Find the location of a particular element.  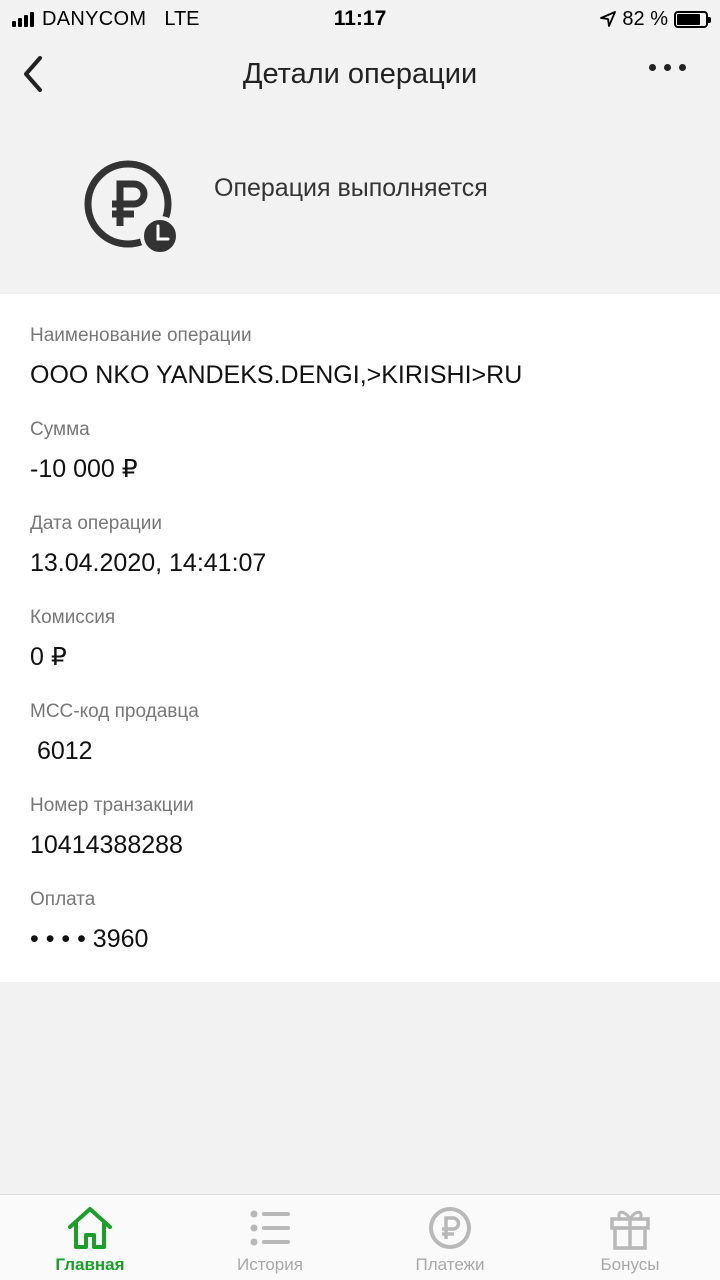

nav-bar: Детали операции is located at coordinates (360, 74).